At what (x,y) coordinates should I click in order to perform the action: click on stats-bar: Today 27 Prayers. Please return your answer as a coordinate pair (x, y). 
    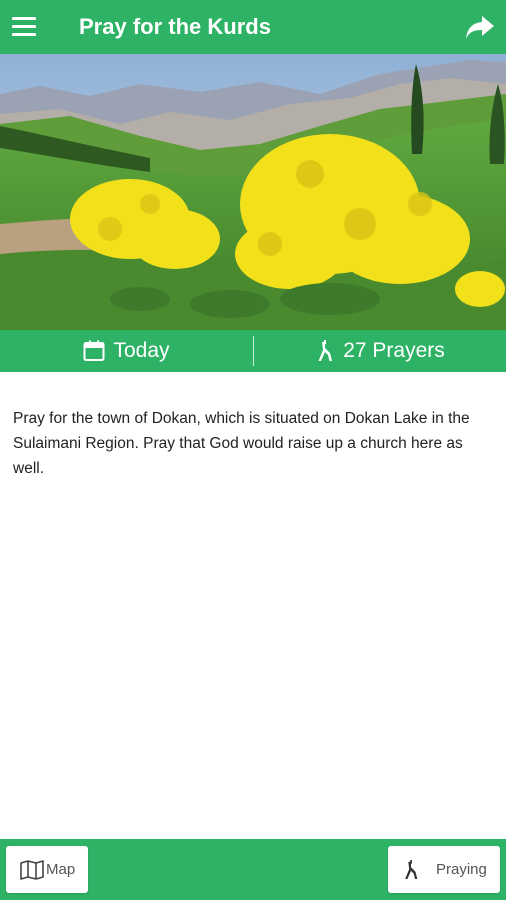
    Looking at the image, I should click on (253, 351).